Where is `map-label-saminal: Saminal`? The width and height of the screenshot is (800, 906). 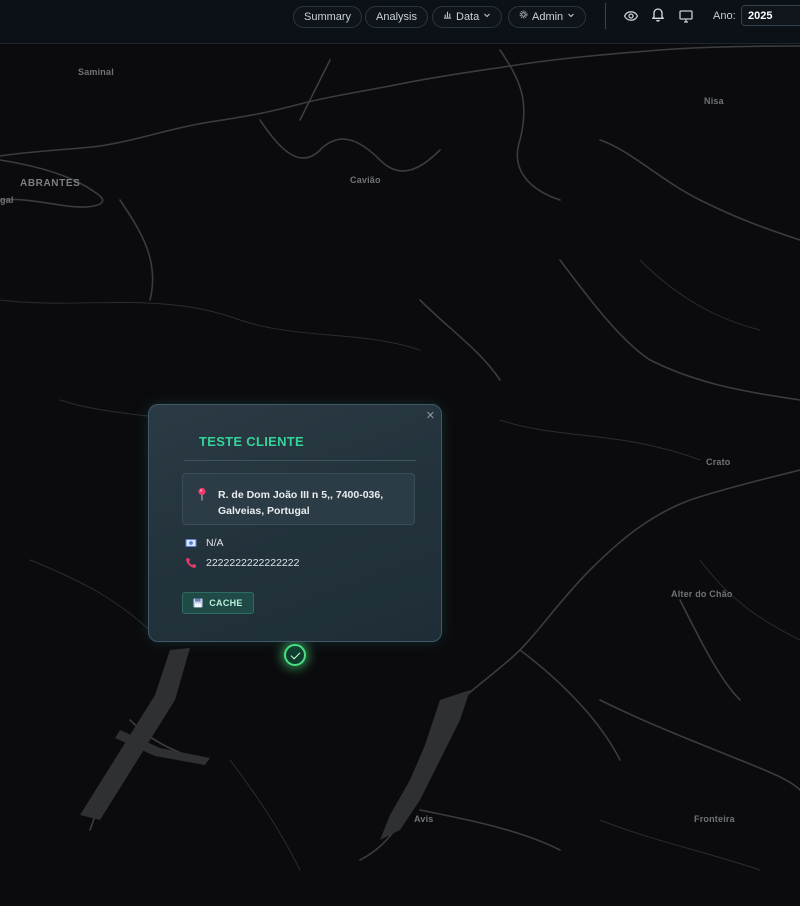
map-label-saminal: Saminal is located at coordinates (96, 72).